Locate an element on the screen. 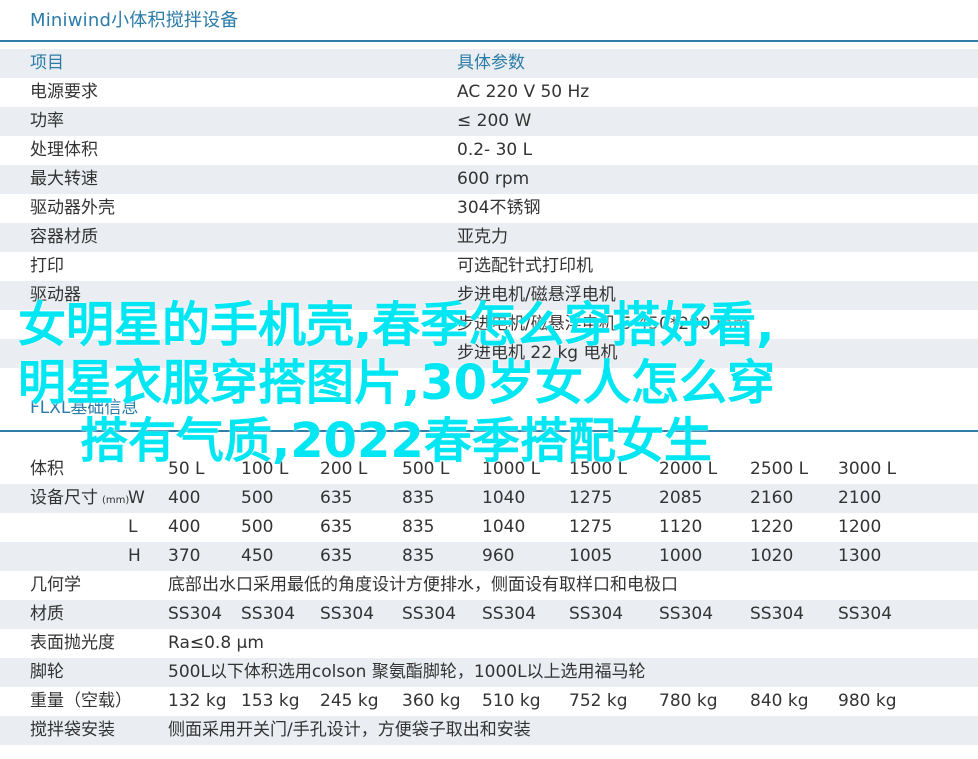  spec-value: AC 220 V 50 Hz is located at coordinates (523, 92).